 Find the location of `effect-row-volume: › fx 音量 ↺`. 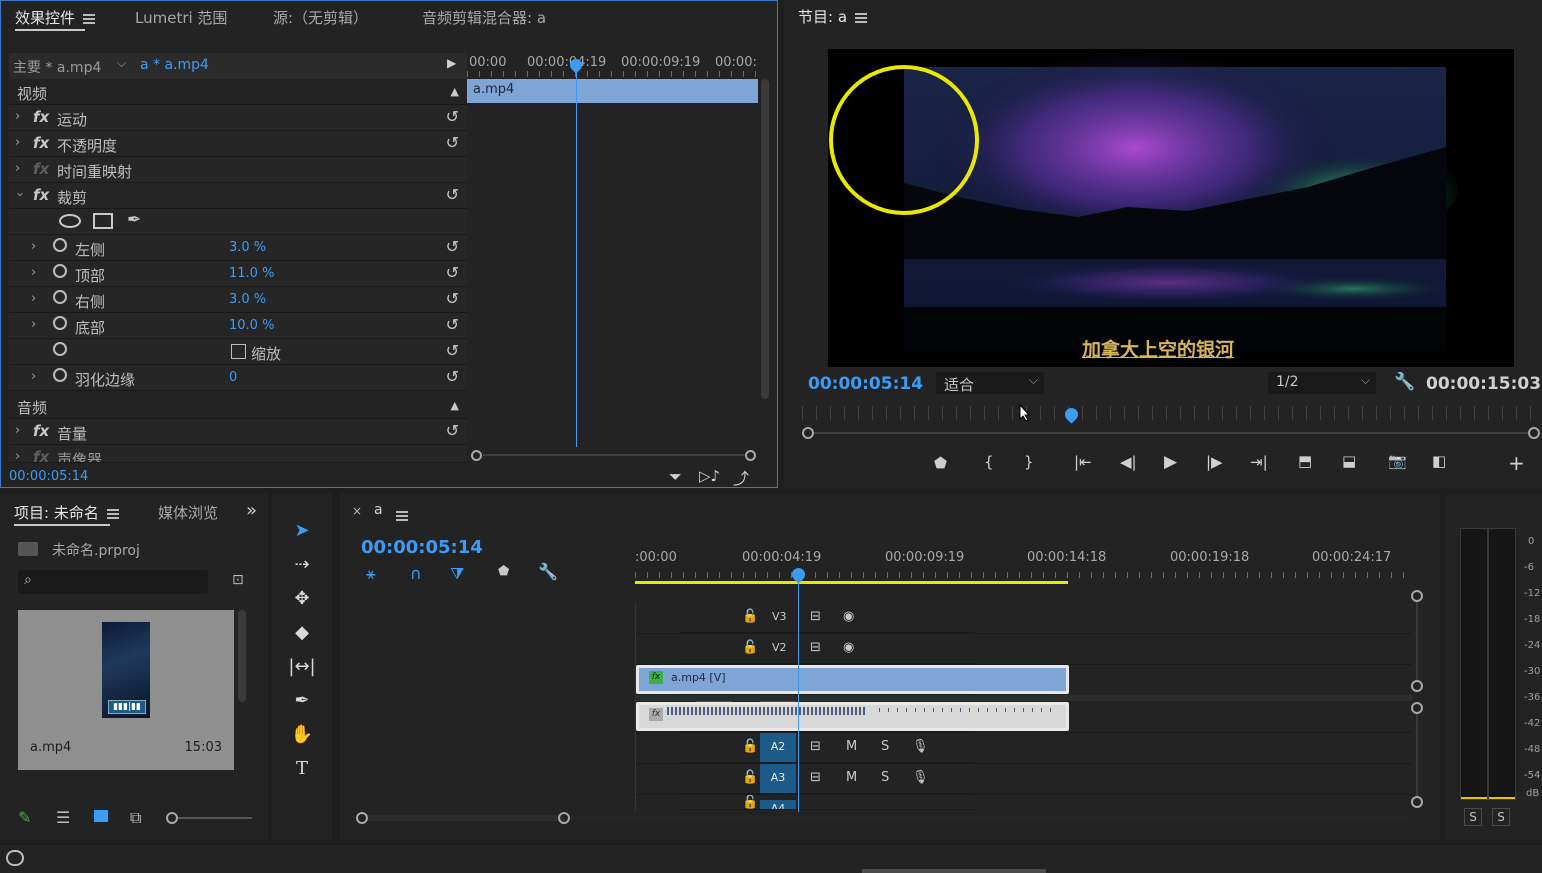

effect-row-volume: › fx 音量 ↺ is located at coordinates (238, 432).